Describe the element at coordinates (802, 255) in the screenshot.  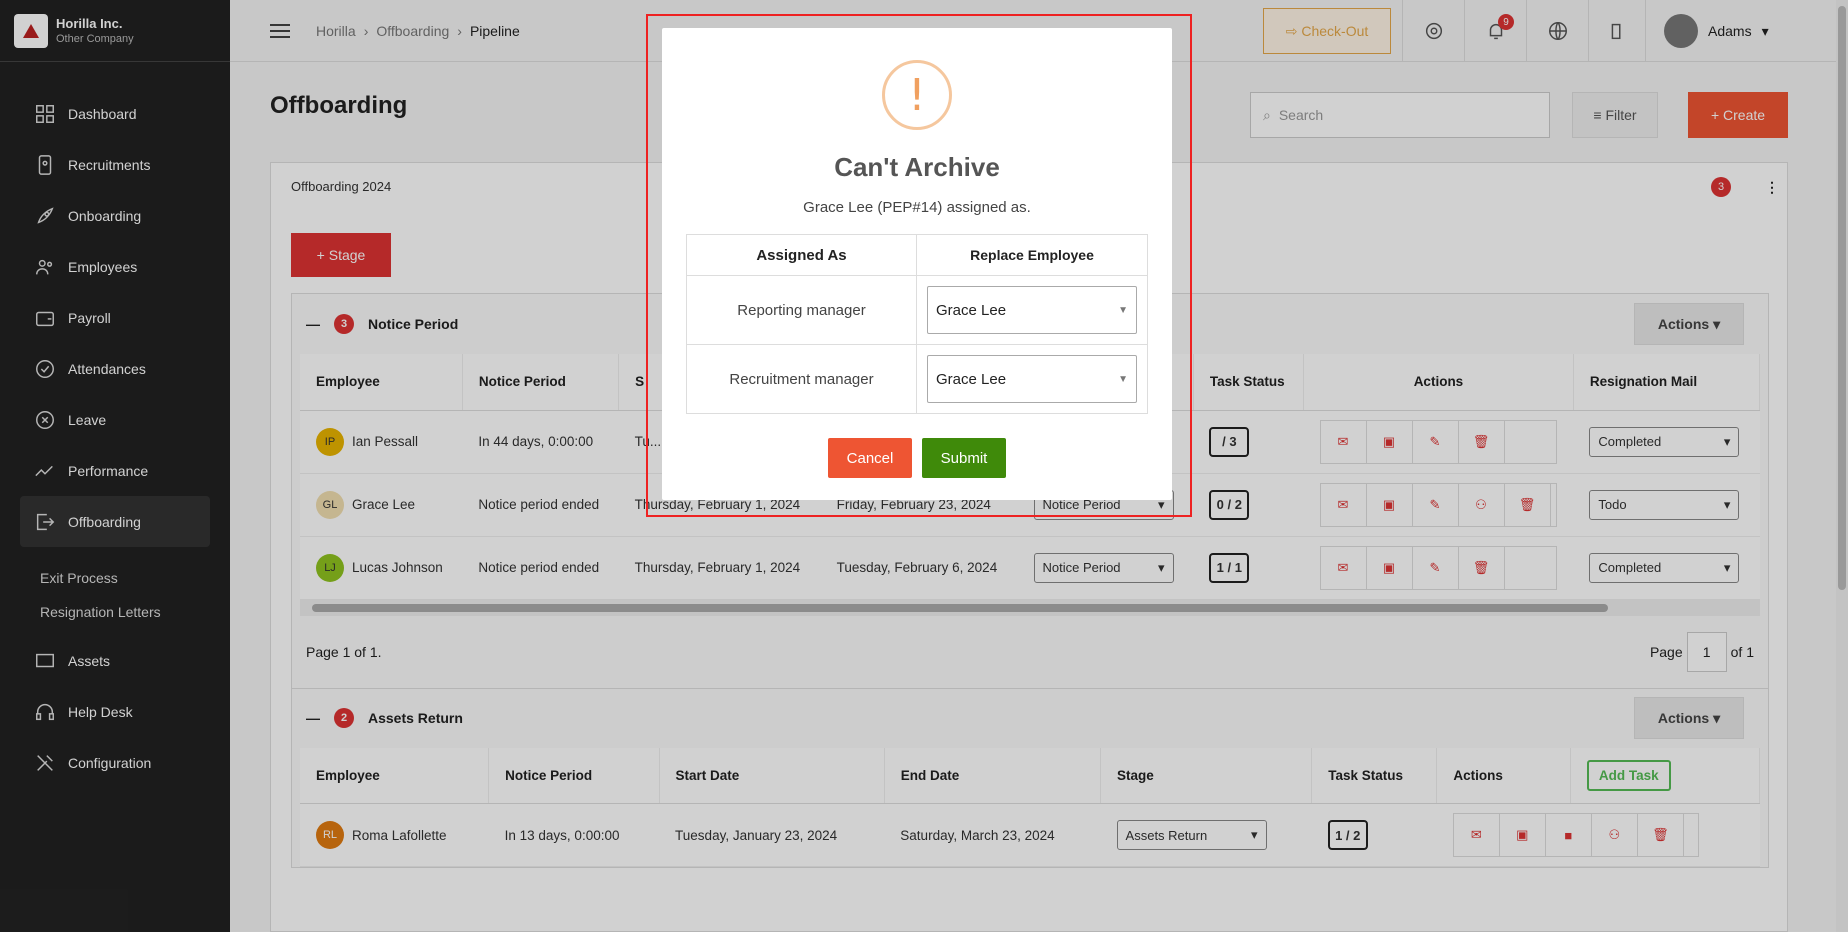
I see `col-assigned-as: Assigned As` at that location.